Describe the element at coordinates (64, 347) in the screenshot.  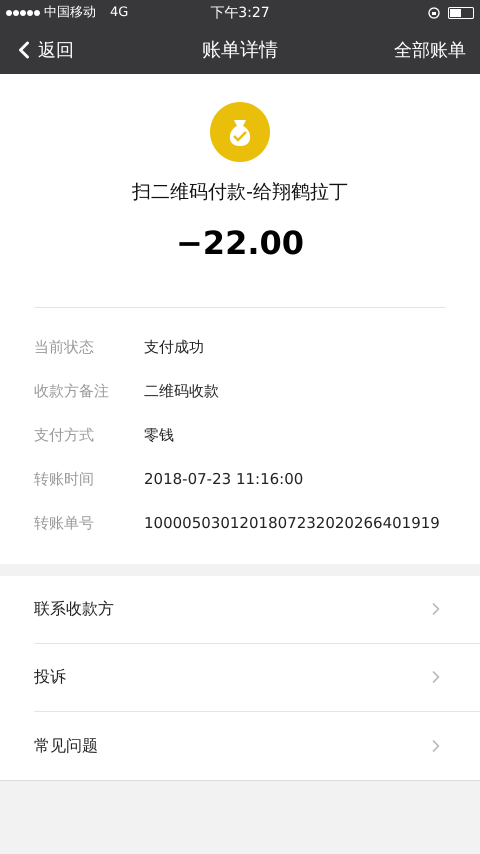
I see `detail-label: 当前状态` at that location.